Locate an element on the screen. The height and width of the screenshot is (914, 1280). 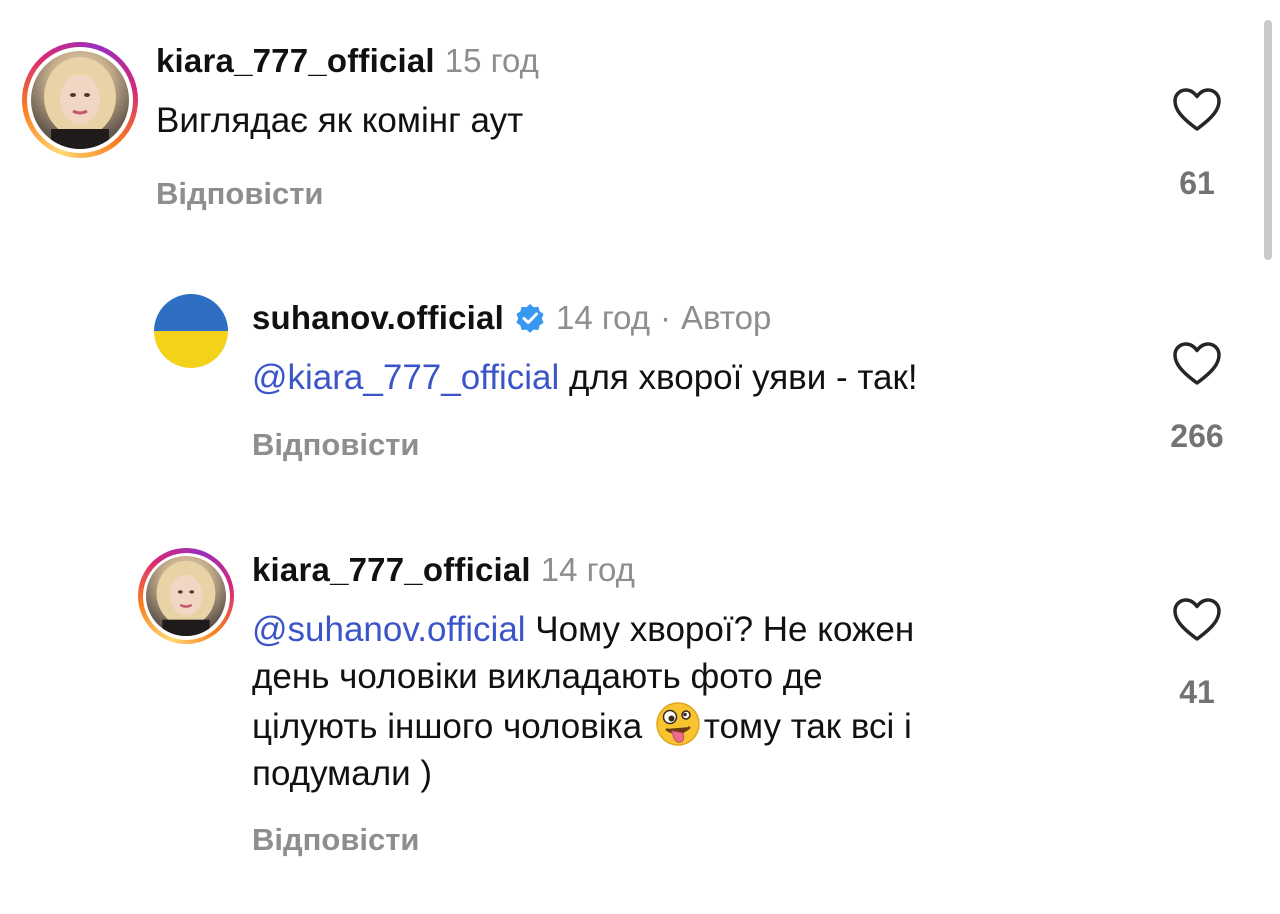
like-count: 61 is located at coordinates (1197, 183).